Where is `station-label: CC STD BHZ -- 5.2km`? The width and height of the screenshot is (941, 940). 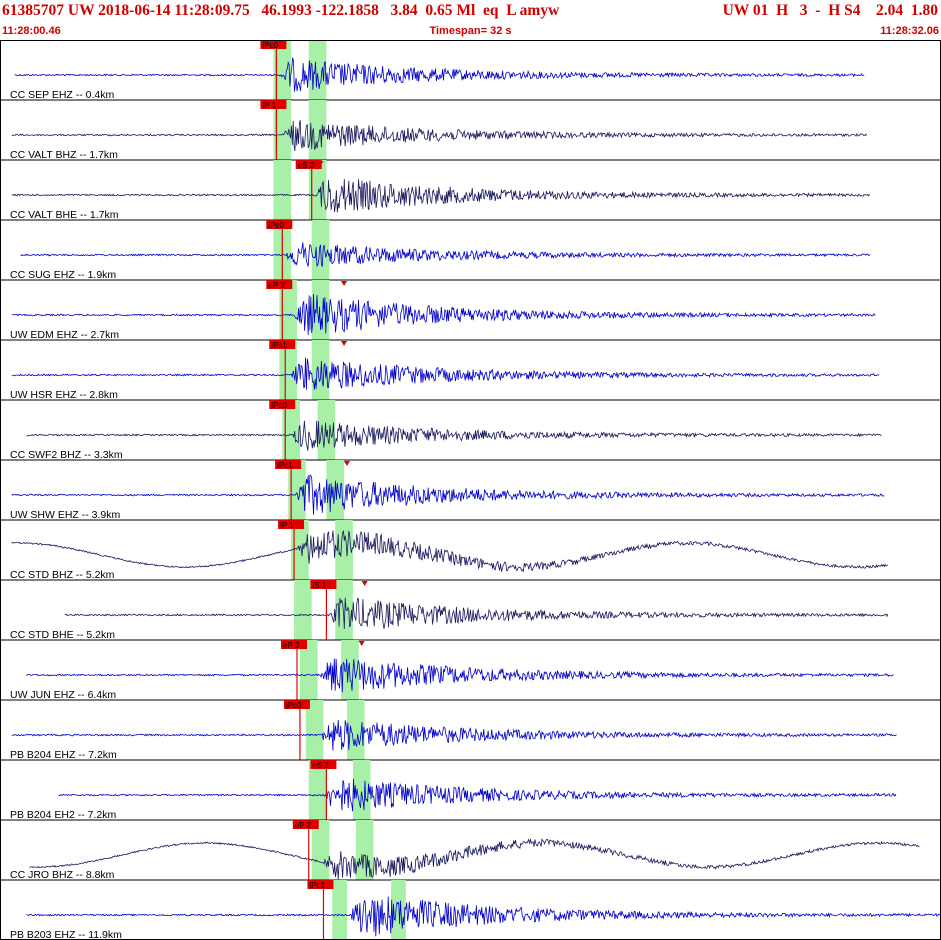
station-label: CC STD BHZ -- 5.2km is located at coordinates (62, 575).